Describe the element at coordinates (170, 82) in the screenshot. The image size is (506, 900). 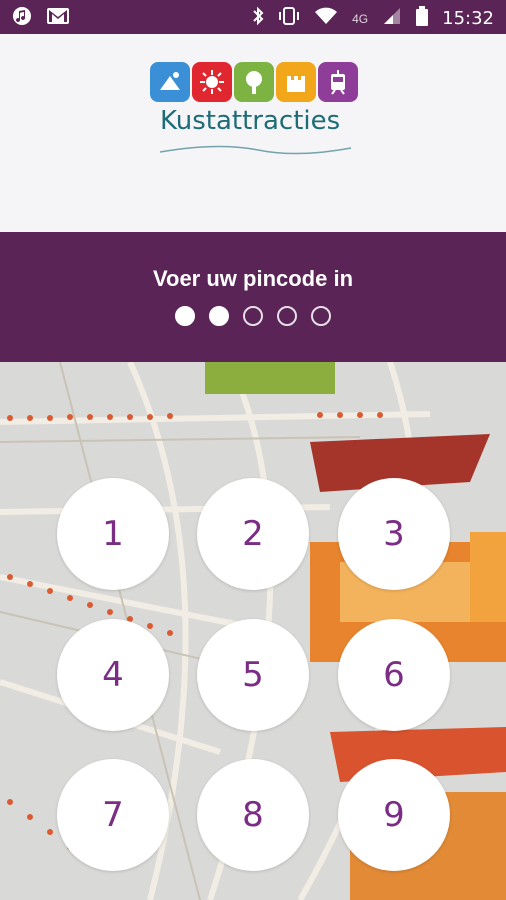
I see `beach-icon` at that location.